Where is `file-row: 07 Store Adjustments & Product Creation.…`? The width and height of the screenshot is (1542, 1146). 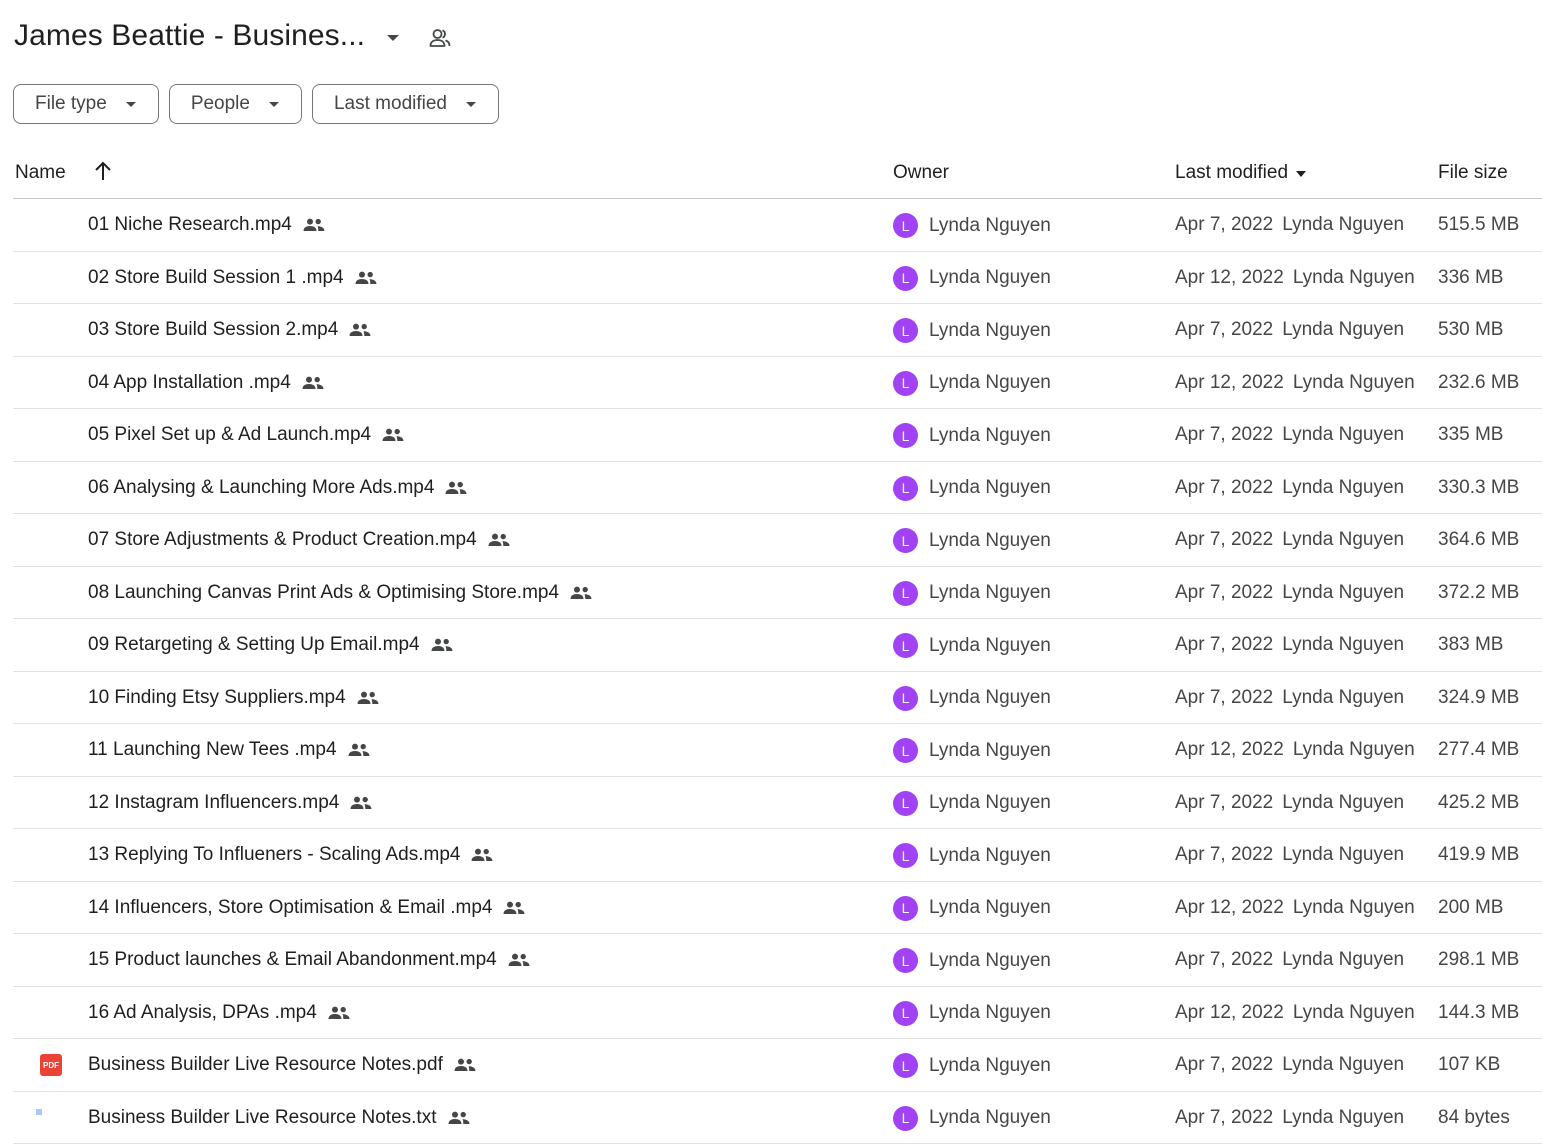 file-row: 07 Store Adjustments & Product Creation.… is located at coordinates (777, 540).